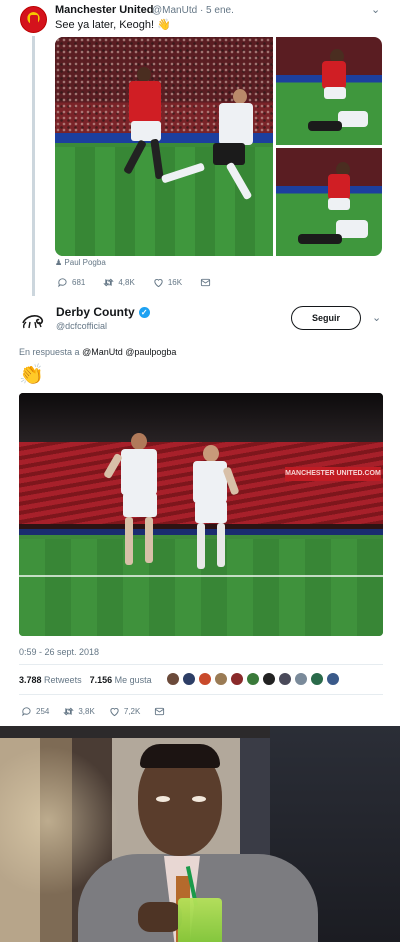  Describe the element at coordinates (126, 282) in the screenshot. I see `retweet-count: 4,8K` at that location.